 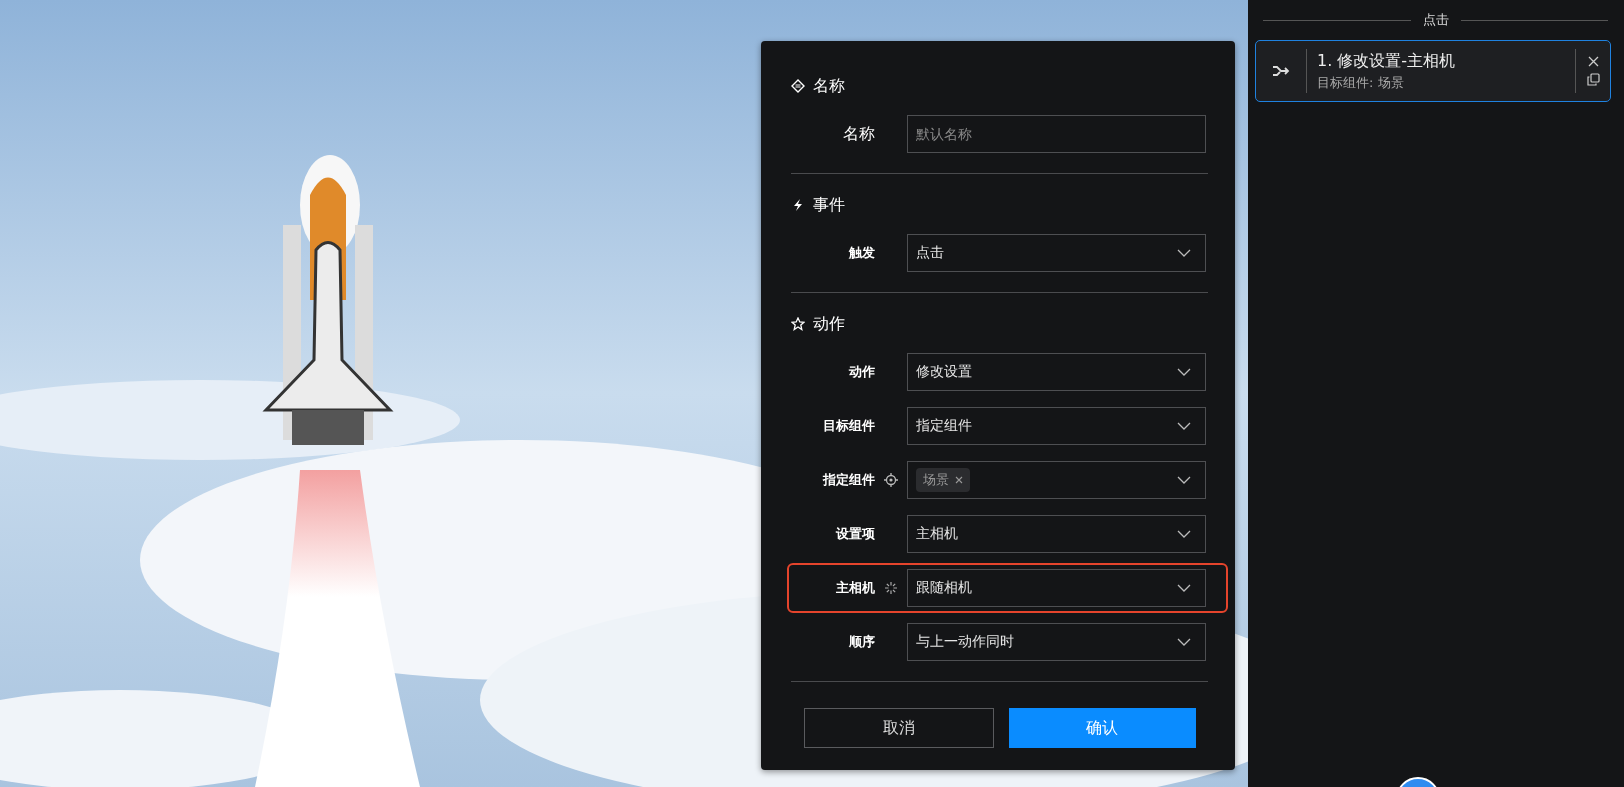 What do you see at coordinates (959, 480) in the screenshot?
I see `close-icon` at bounding box center [959, 480].